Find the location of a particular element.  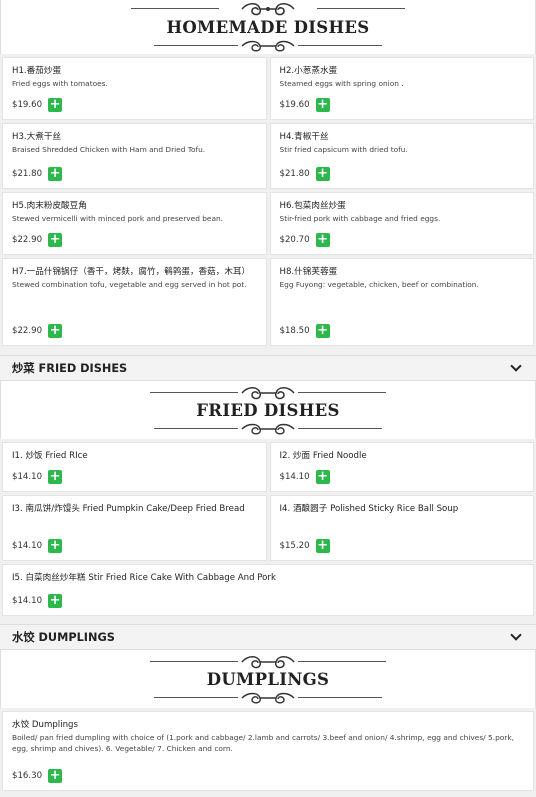

item-name: H3.大煮干丝 is located at coordinates (37, 137).